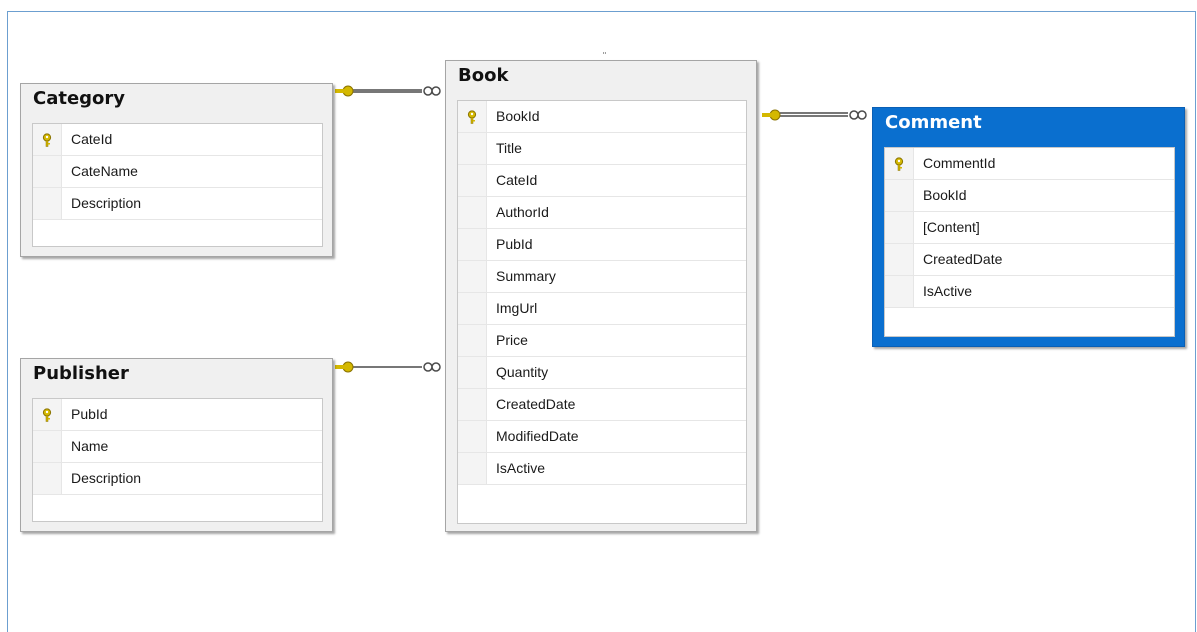 The image size is (1197, 632). Describe the element at coordinates (104, 171) in the screenshot. I see `column-name: CateName` at that location.